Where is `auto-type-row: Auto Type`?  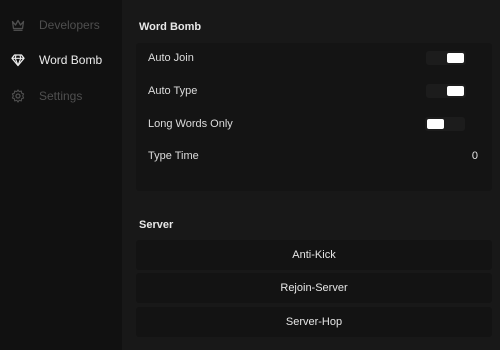
auto-type-row: Auto Type is located at coordinates (314, 91).